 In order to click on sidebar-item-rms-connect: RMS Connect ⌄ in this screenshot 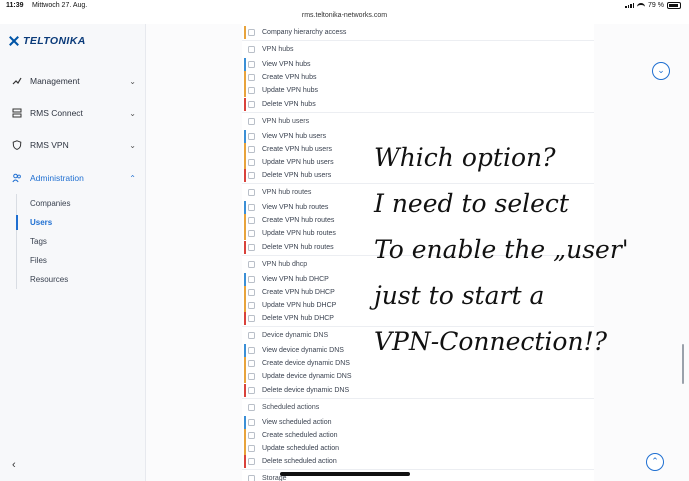, I will do `click(73, 113)`.